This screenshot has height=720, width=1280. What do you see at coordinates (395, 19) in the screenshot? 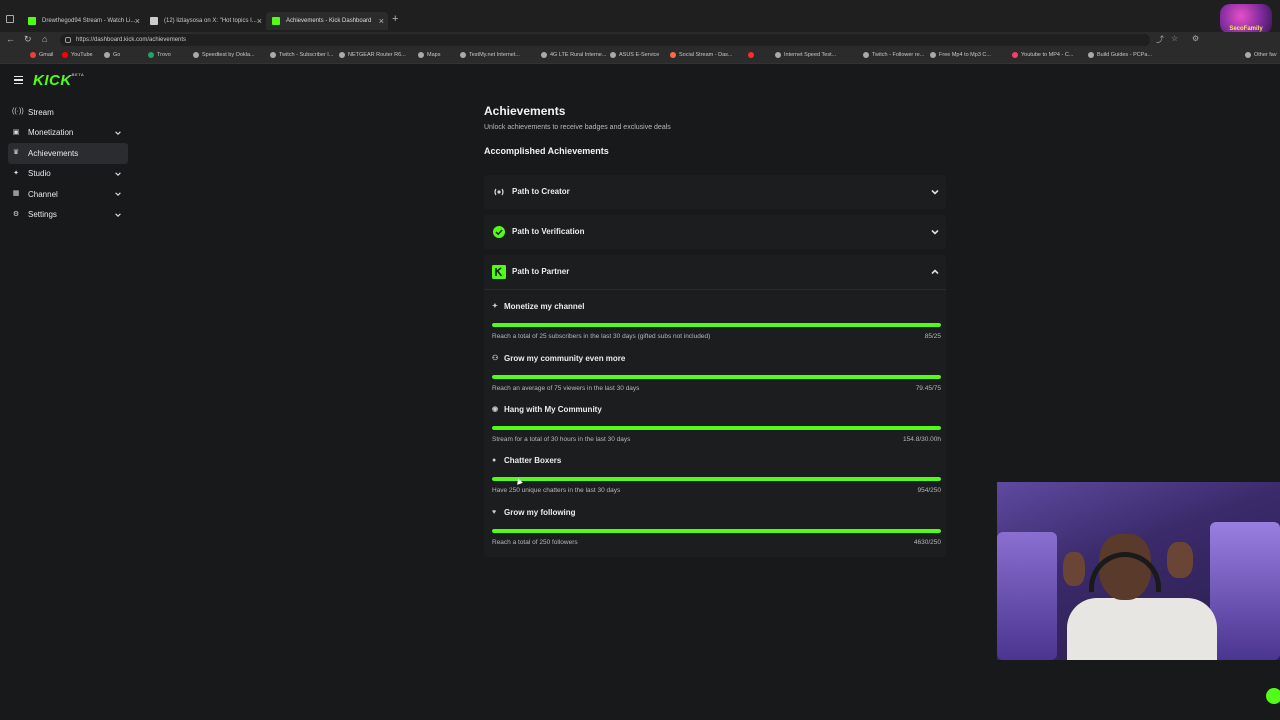
I see `new-tab-icon: +` at bounding box center [395, 19].